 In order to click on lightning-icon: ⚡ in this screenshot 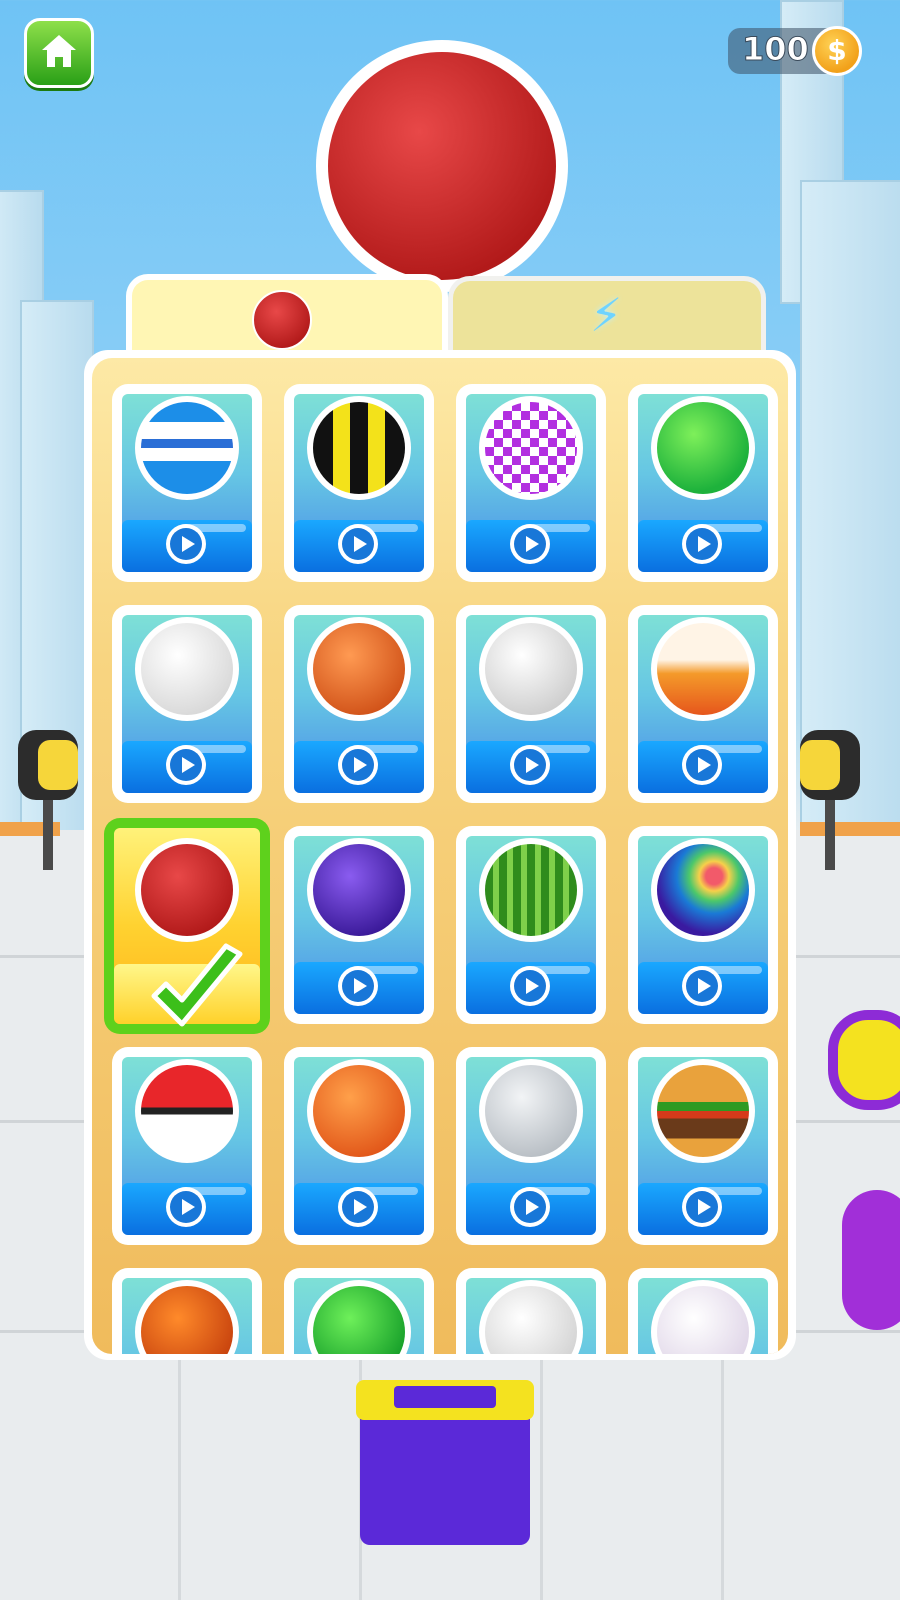, I will do `click(606, 315)`.